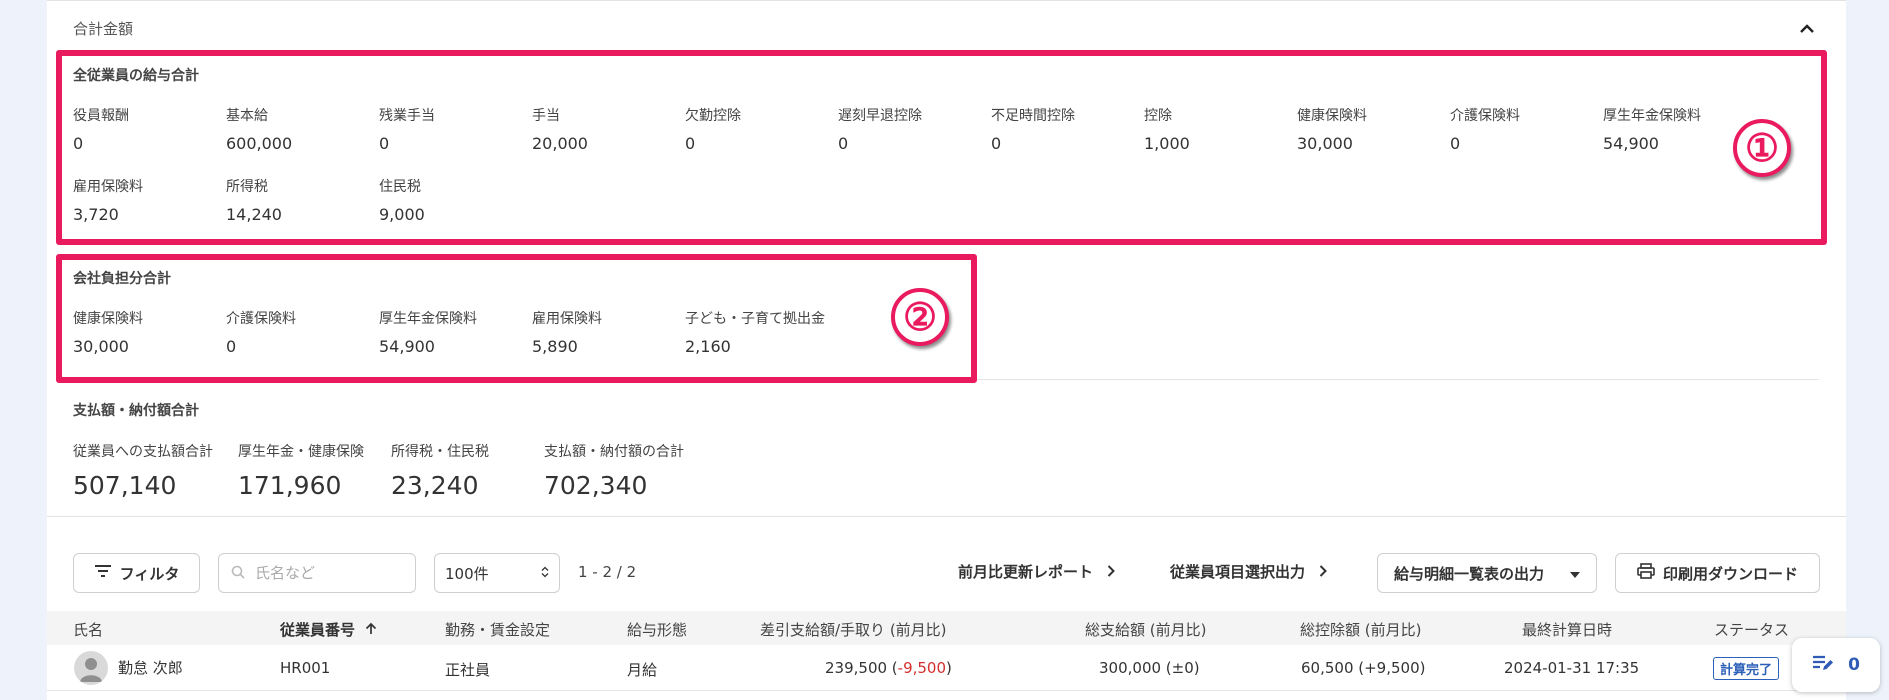  What do you see at coordinates (1363, 668) in the screenshot?
I see `deductions: 60,500 (+9,500)` at bounding box center [1363, 668].